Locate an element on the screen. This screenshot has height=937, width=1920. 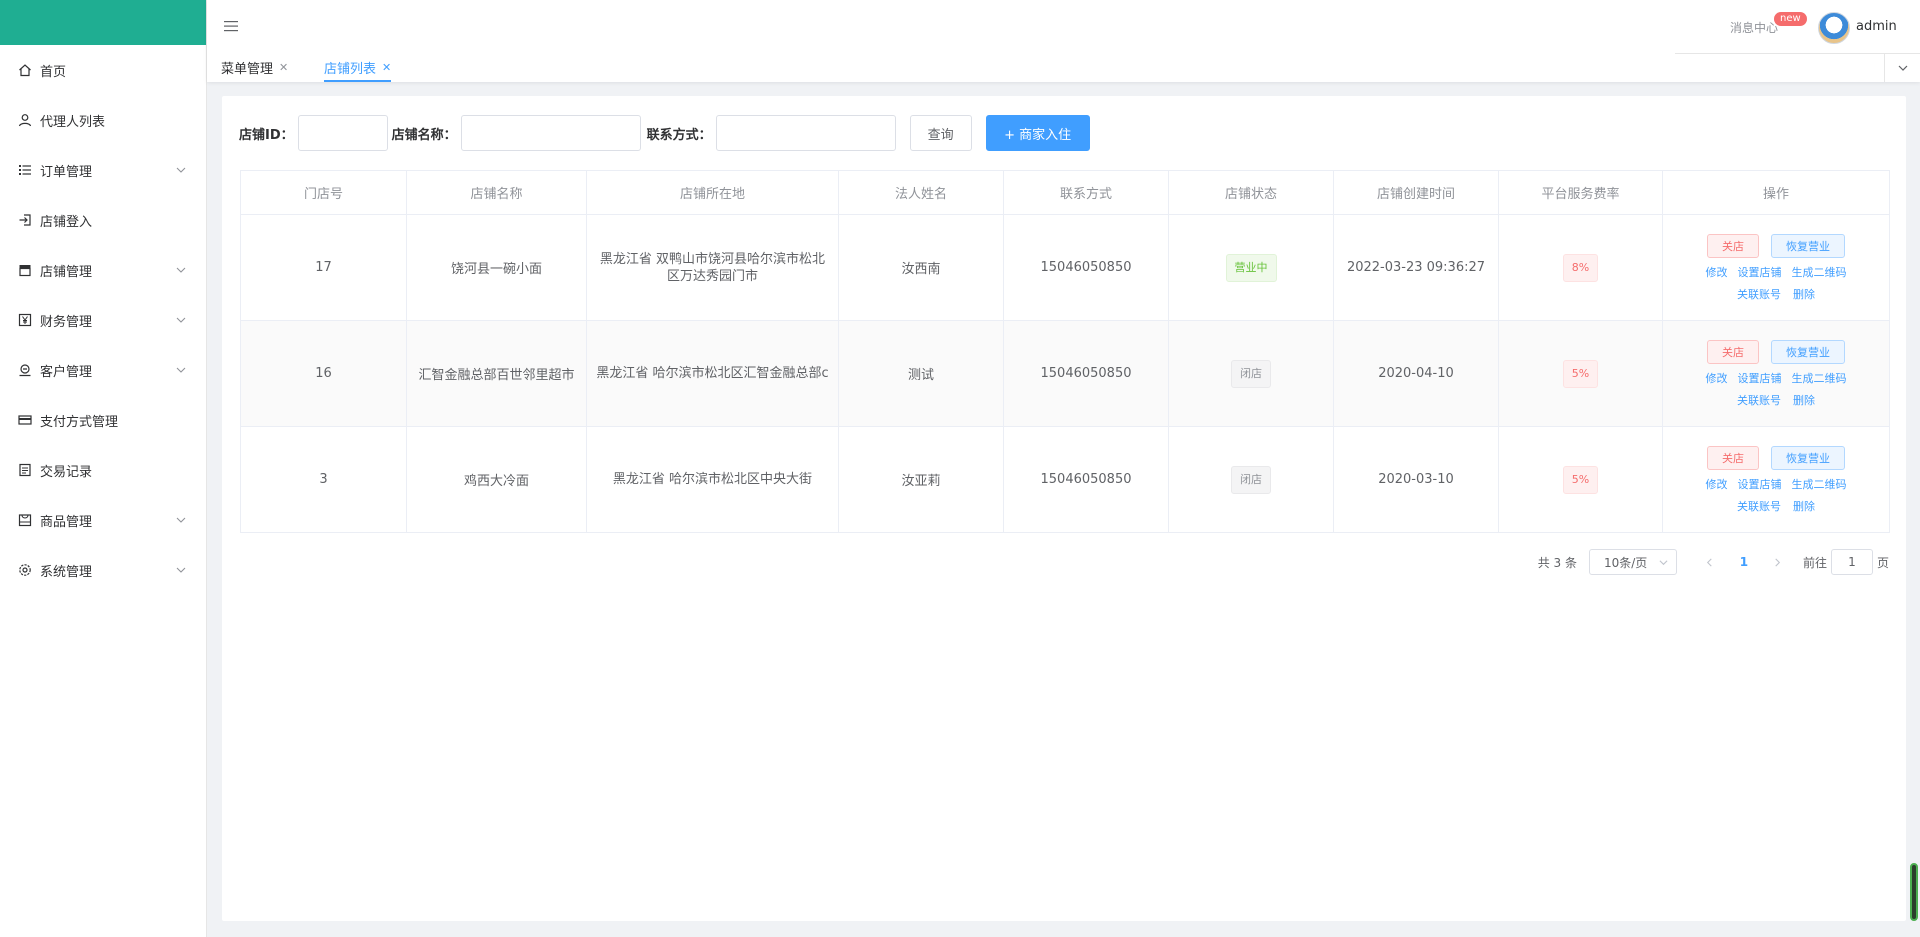
cell-status: 闭店 is located at coordinates (1251, 373).